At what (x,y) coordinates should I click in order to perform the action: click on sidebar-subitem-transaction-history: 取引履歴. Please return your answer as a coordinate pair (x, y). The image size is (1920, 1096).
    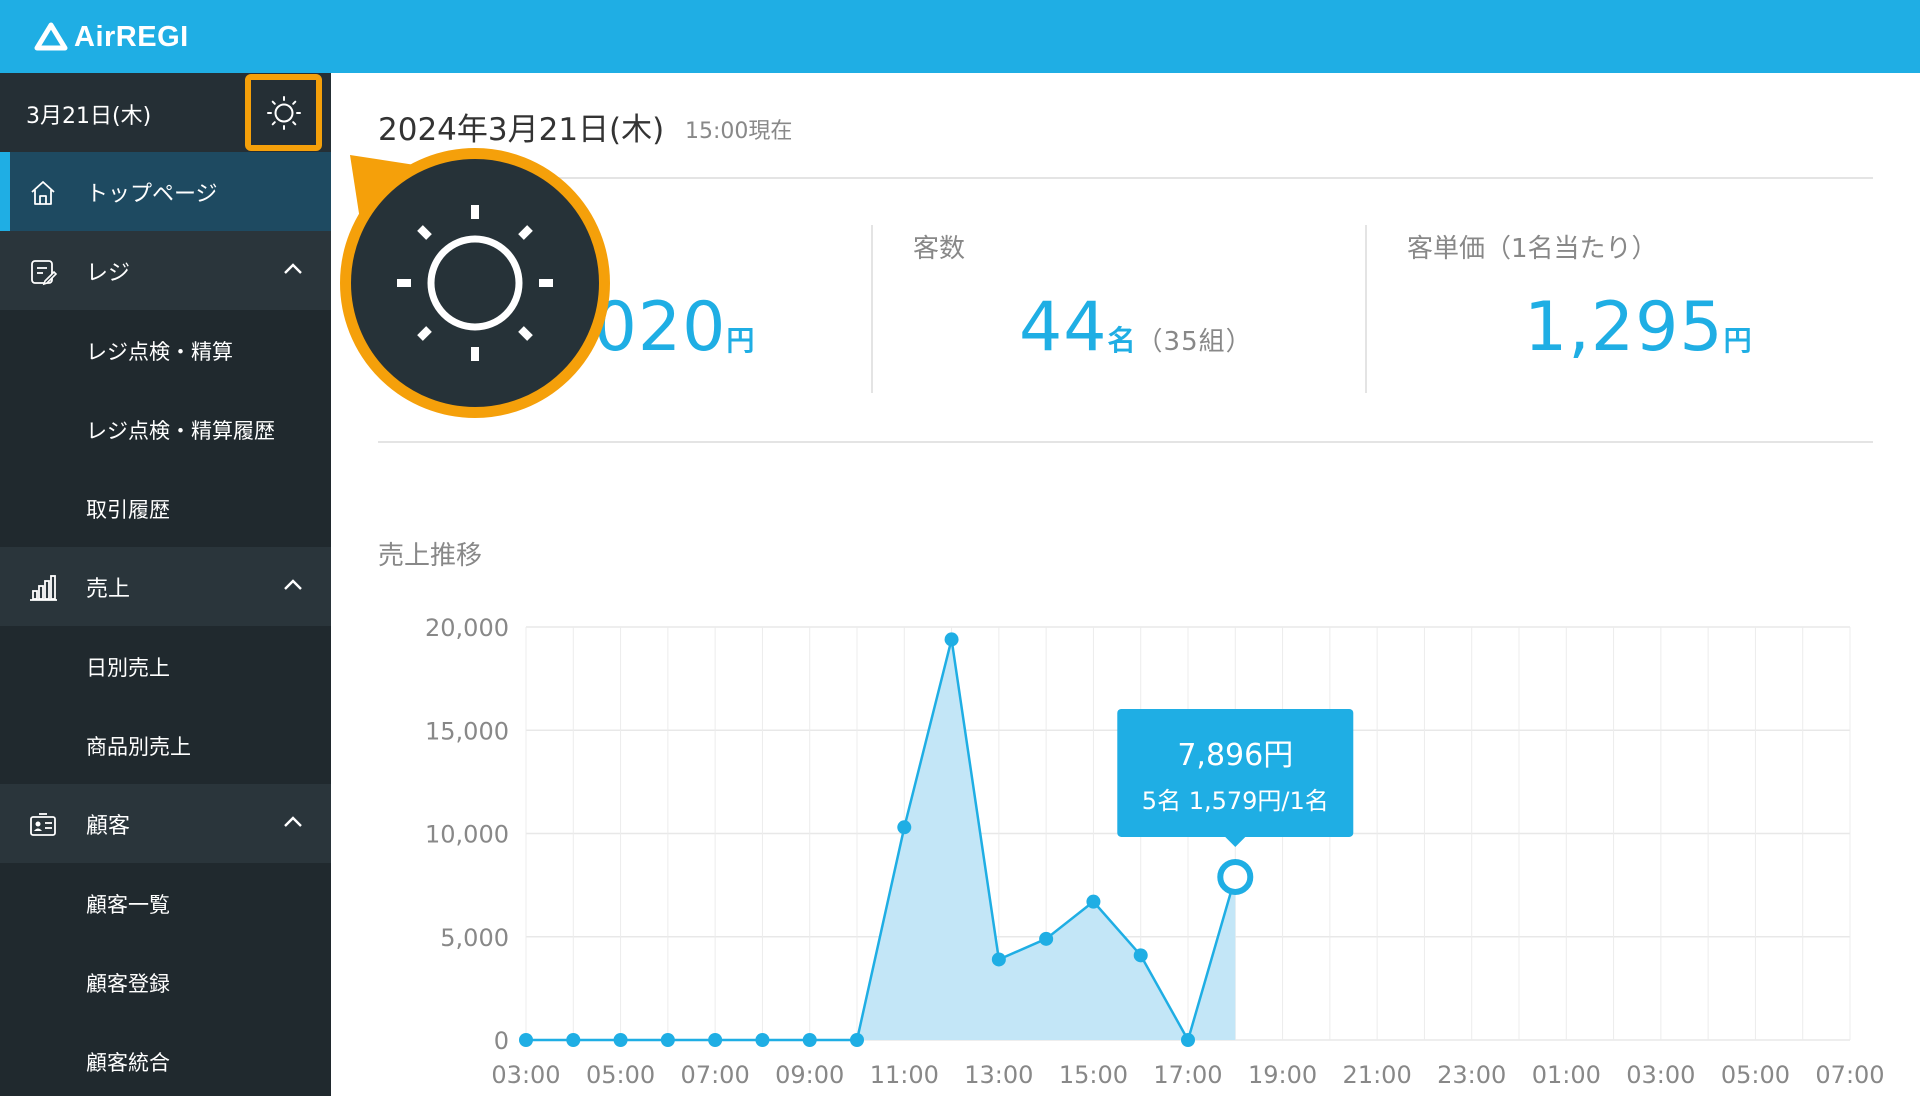
    Looking at the image, I should click on (165, 507).